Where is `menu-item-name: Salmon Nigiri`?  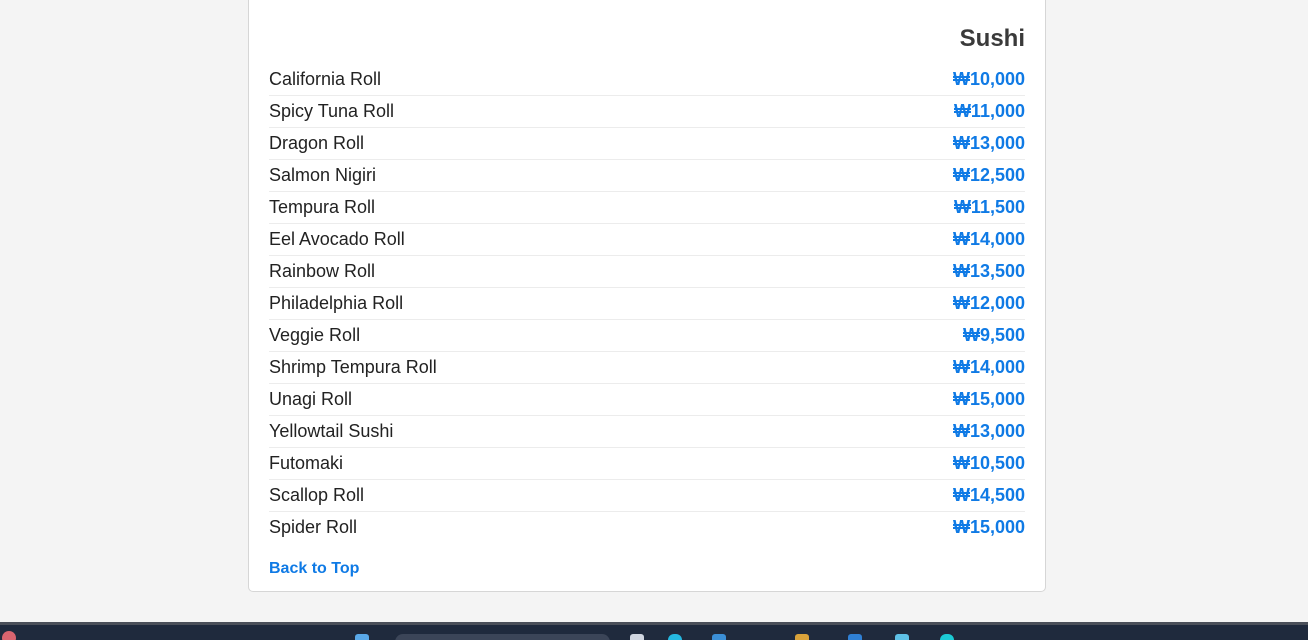 menu-item-name: Salmon Nigiri is located at coordinates (323, 175).